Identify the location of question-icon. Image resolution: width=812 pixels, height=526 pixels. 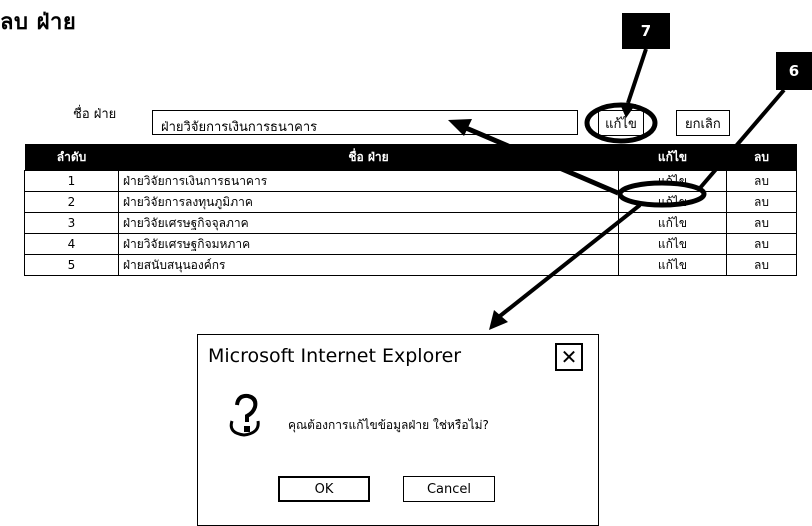
(244, 415).